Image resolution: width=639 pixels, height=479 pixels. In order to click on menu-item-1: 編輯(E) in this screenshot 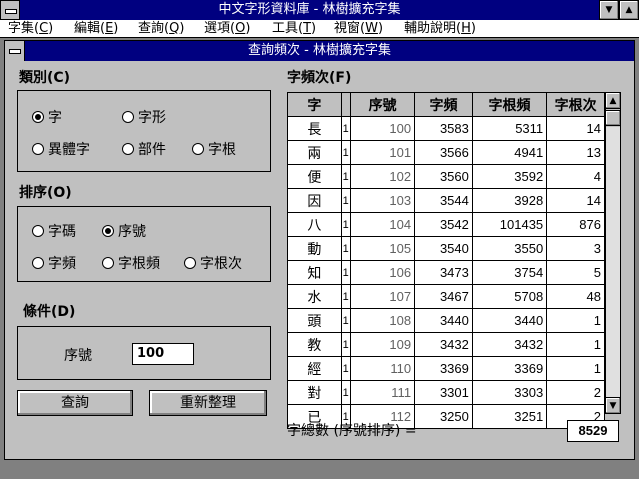, I will do `click(96, 29)`.